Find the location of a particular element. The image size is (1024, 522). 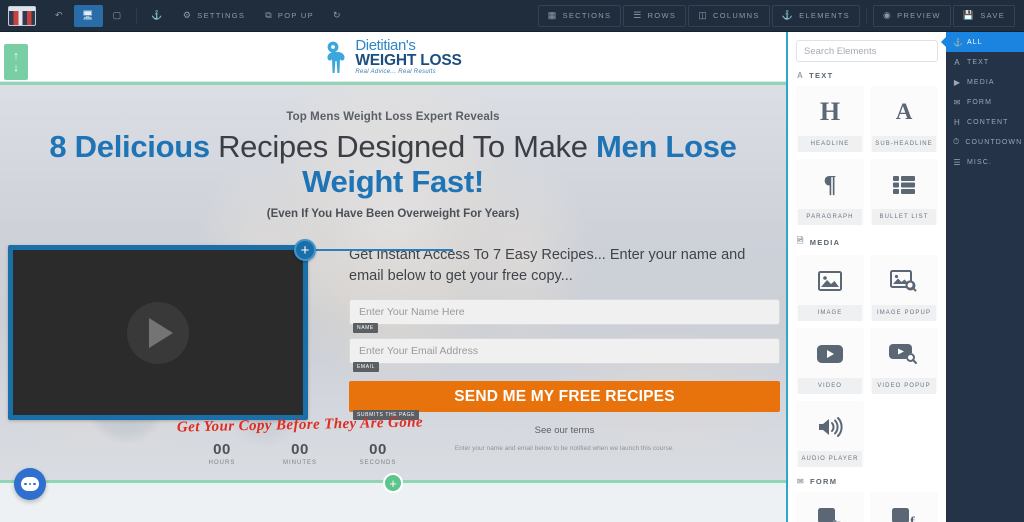

toolbar-left-group: ↶ 🖥 ▢ ⚓ ⚙ Settings ⧉ Pop Up ↻ is located at coordinates (175, 16).